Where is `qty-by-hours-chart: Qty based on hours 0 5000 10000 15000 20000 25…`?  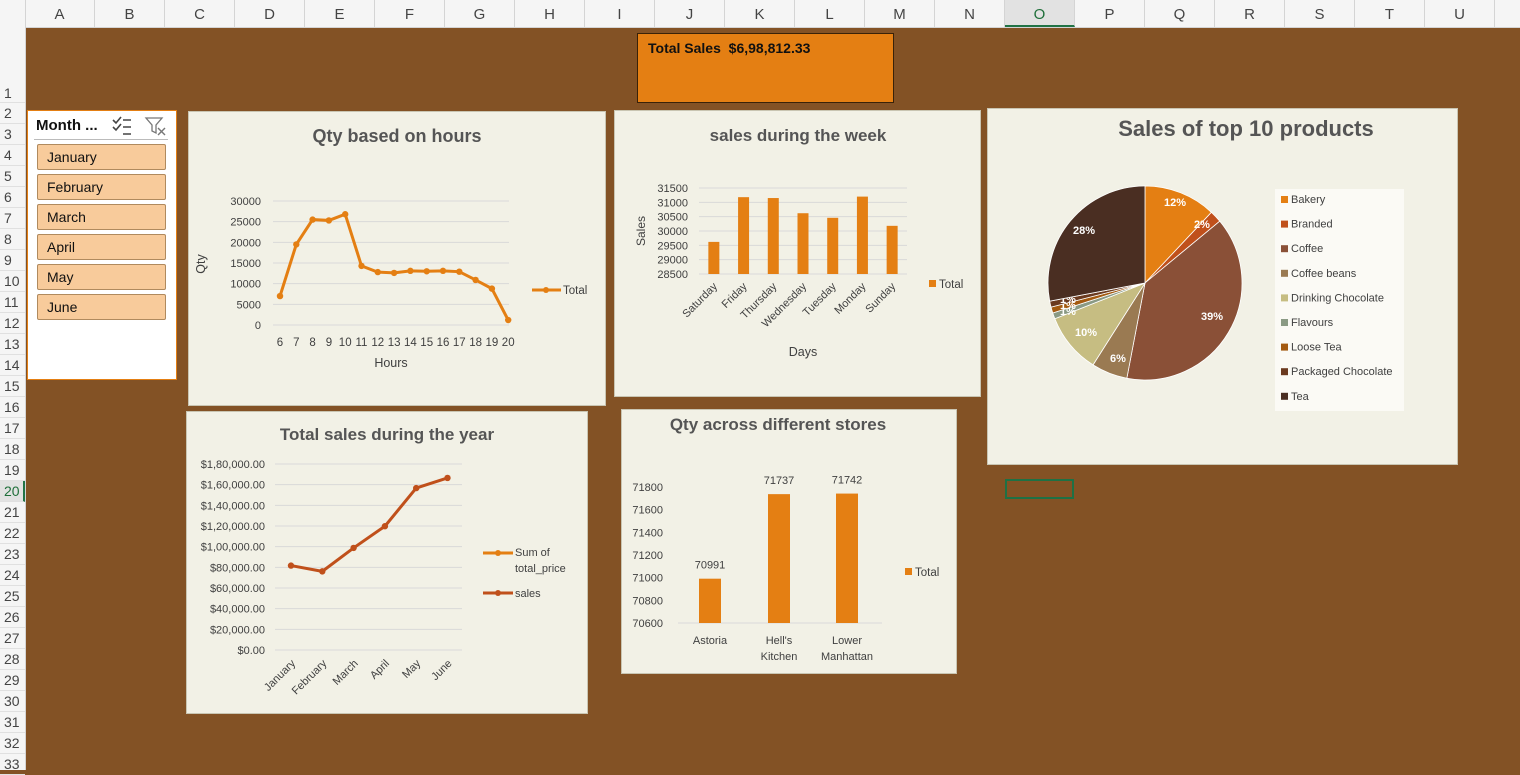 qty-by-hours-chart: Qty based on hours 0 5000 10000 15000 20000 25… is located at coordinates (397, 258).